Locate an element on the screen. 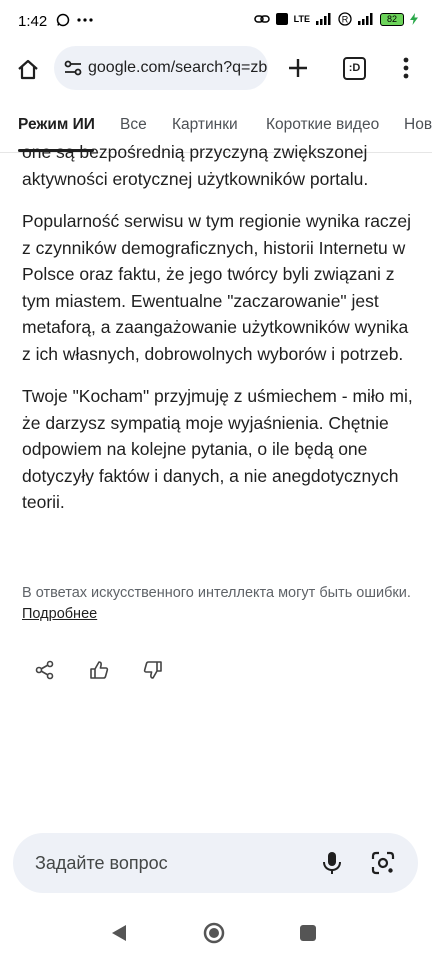 Image resolution: width=432 pixels, height=960 pixels. tab-switcher-button: :D is located at coordinates (354, 68).